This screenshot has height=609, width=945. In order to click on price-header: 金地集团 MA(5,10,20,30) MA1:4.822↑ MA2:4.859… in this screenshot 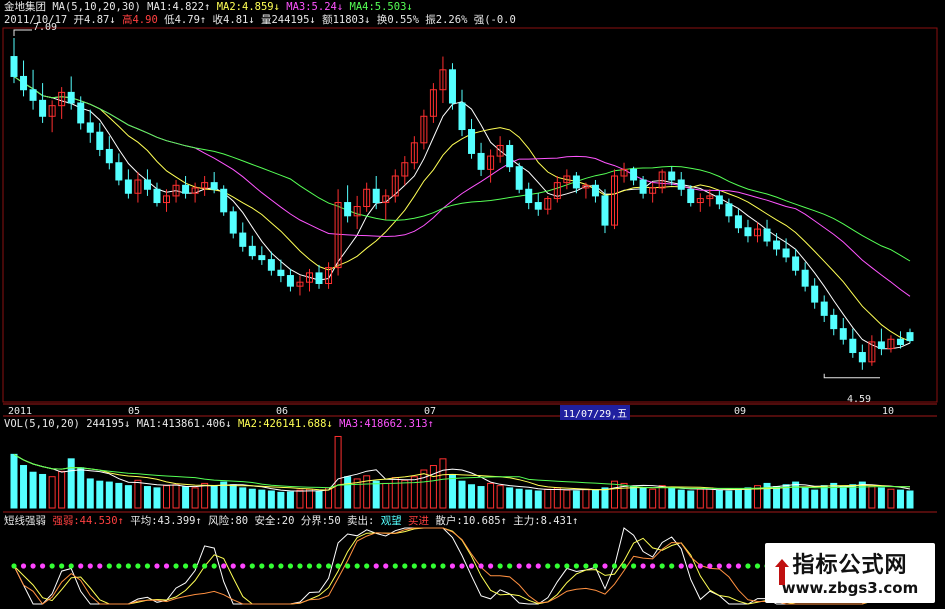, I will do `click(208, 7)`.